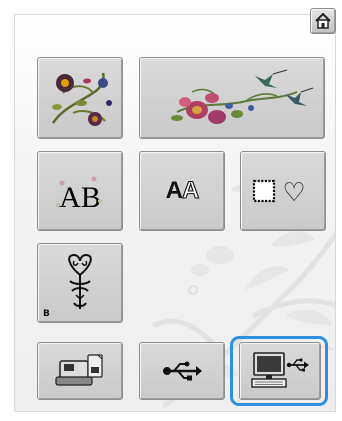 Image resolution: width=342 pixels, height=421 pixels. I want to click on home-button, so click(323, 21).